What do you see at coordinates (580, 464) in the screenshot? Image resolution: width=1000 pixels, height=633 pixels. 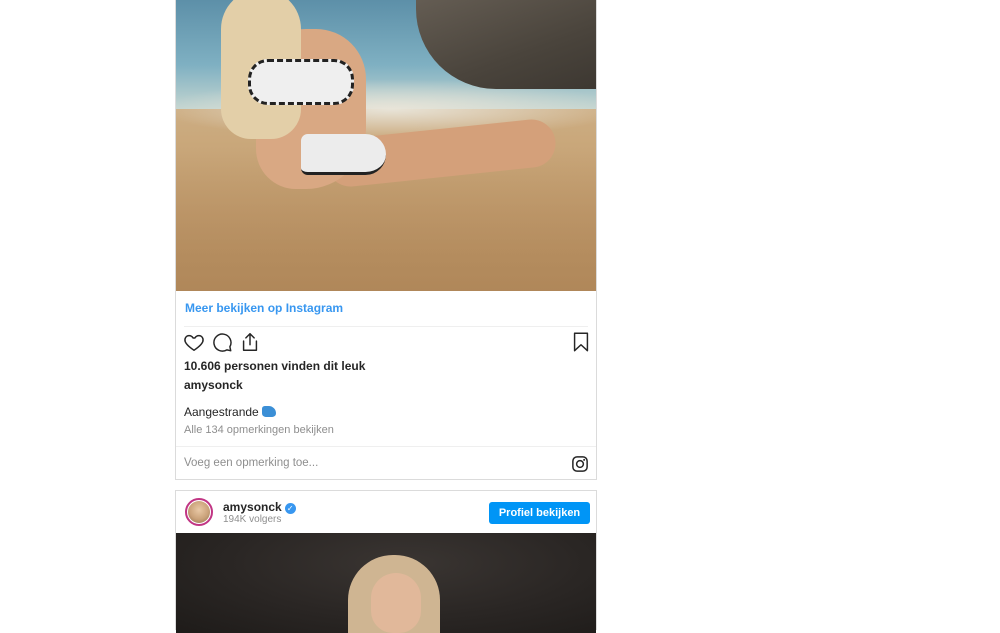 I see `instagram-icon` at bounding box center [580, 464].